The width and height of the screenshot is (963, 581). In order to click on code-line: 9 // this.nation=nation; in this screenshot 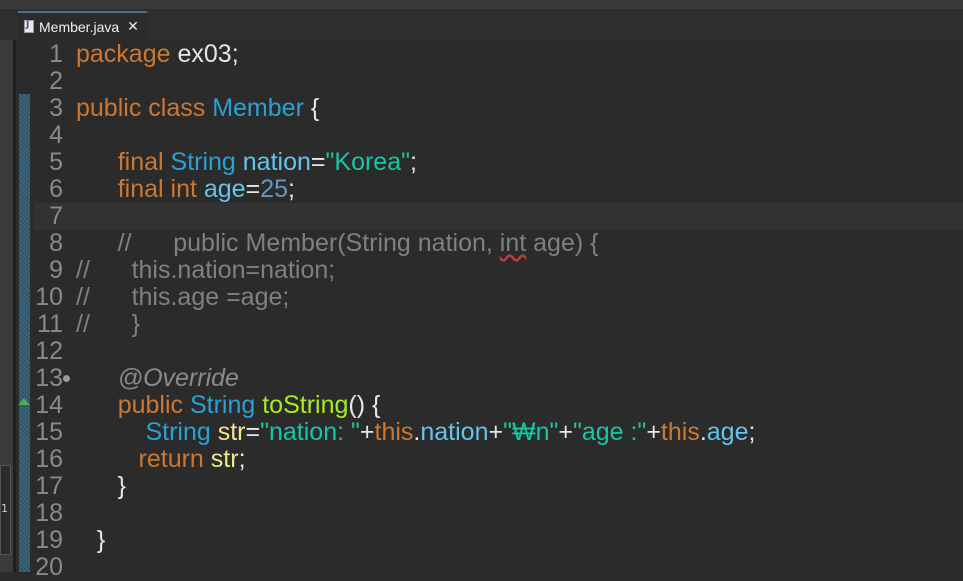, I will do `click(498, 270)`.